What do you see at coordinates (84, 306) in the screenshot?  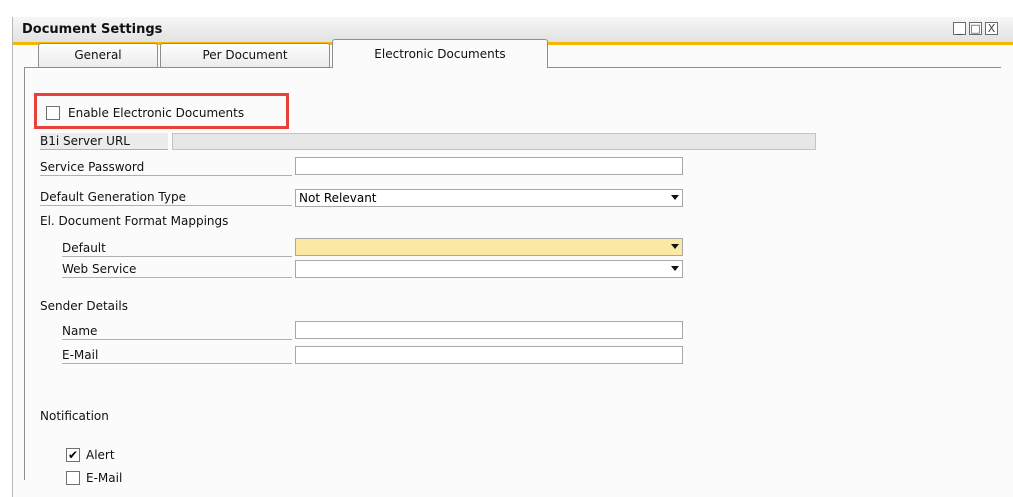 I see `sender-details-label: Sender Details` at bounding box center [84, 306].